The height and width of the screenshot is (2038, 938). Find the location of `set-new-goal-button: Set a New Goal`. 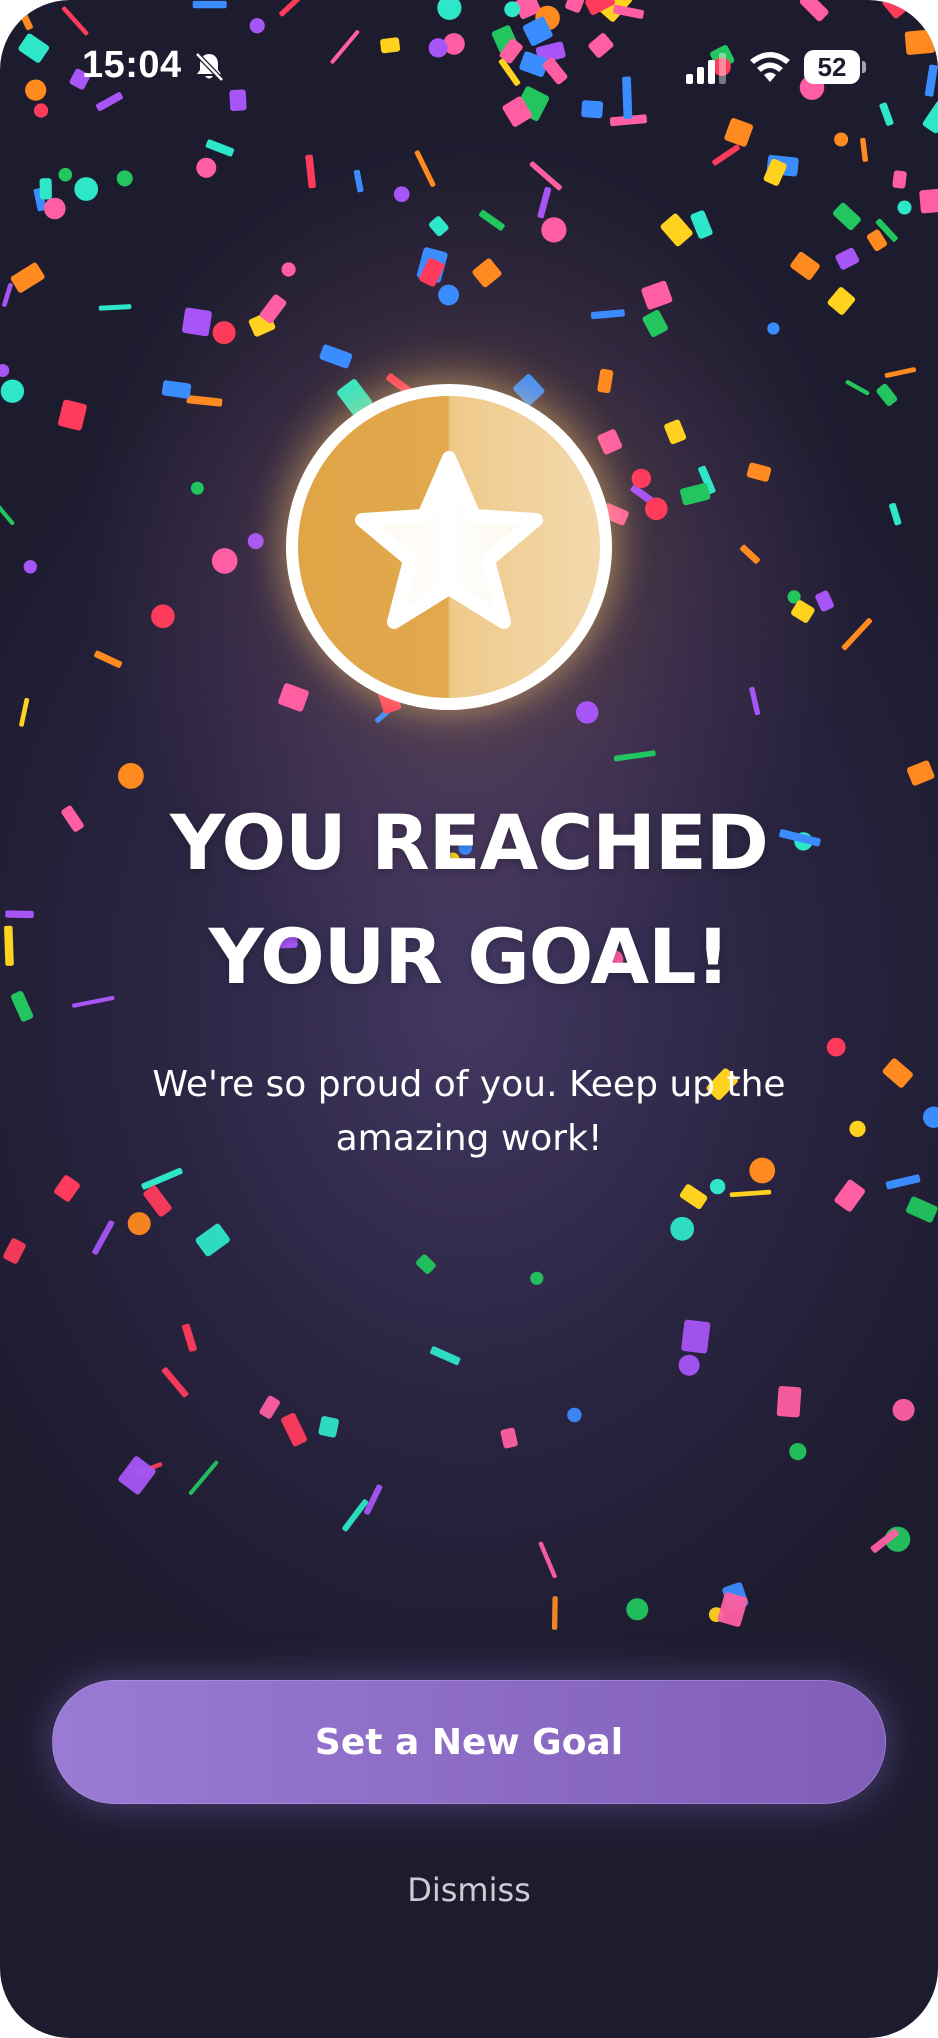

set-new-goal-button: Set a New Goal is located at coordinates (469, 1742).